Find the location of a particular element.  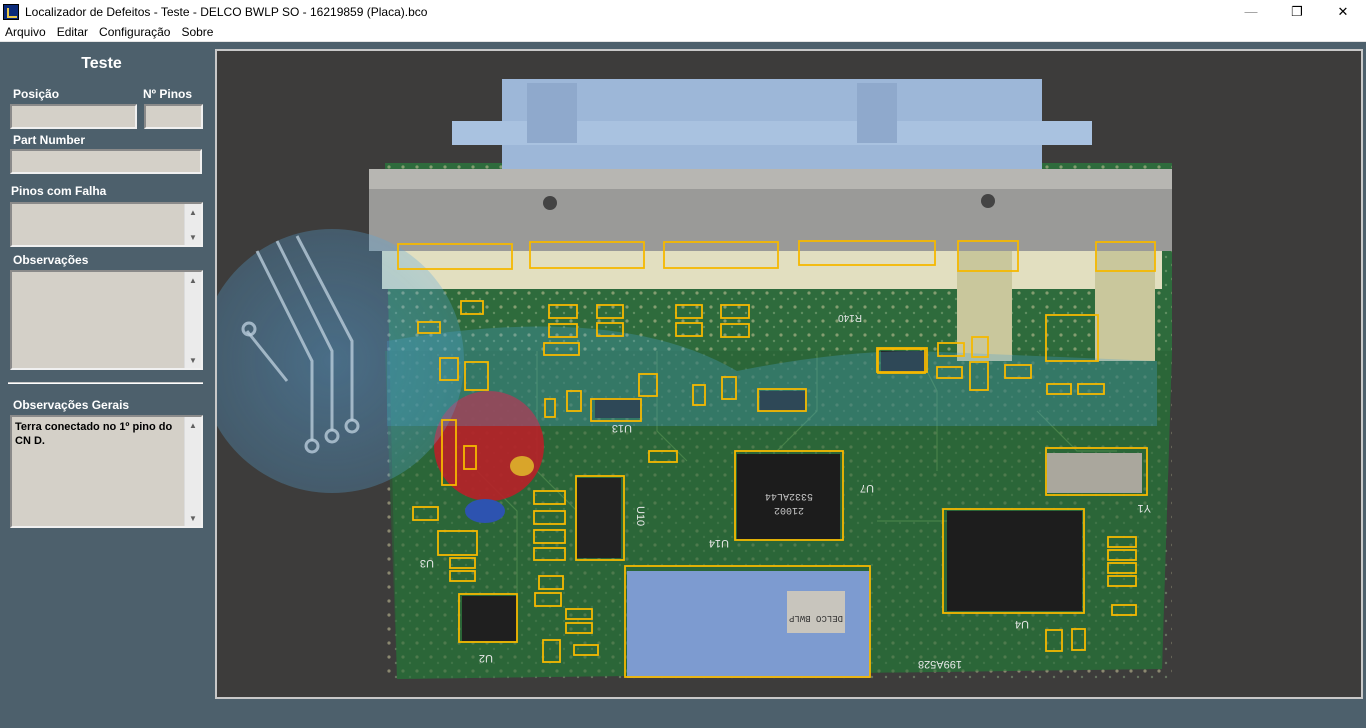

obs-gerais-field: Terra conectado no 1º pino do CN D. ▲ ▼ is located at coordinates (106, 471).